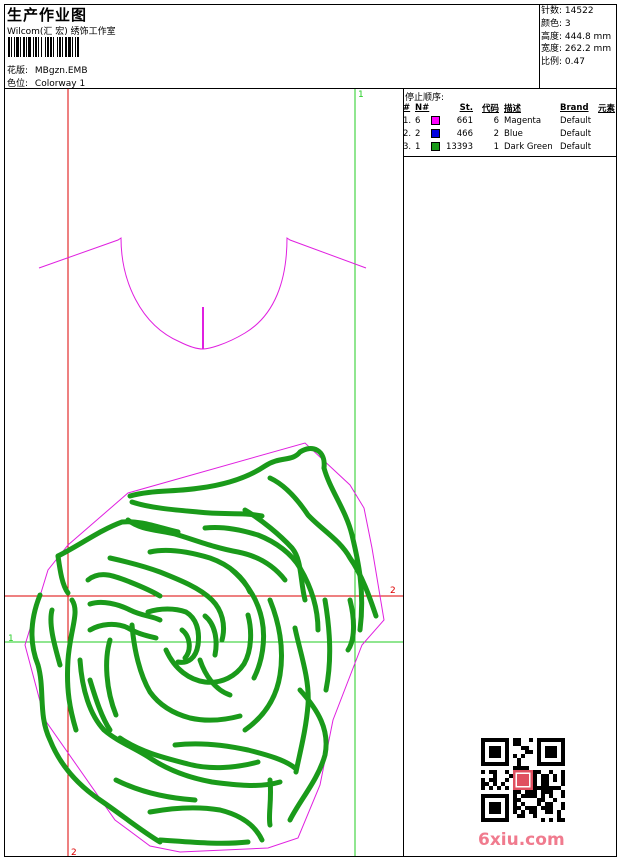 Image resolution: width=620 pixels, height=860 pixels. I want to click on watermark-text: 6xiu.com, so click(521, 840).